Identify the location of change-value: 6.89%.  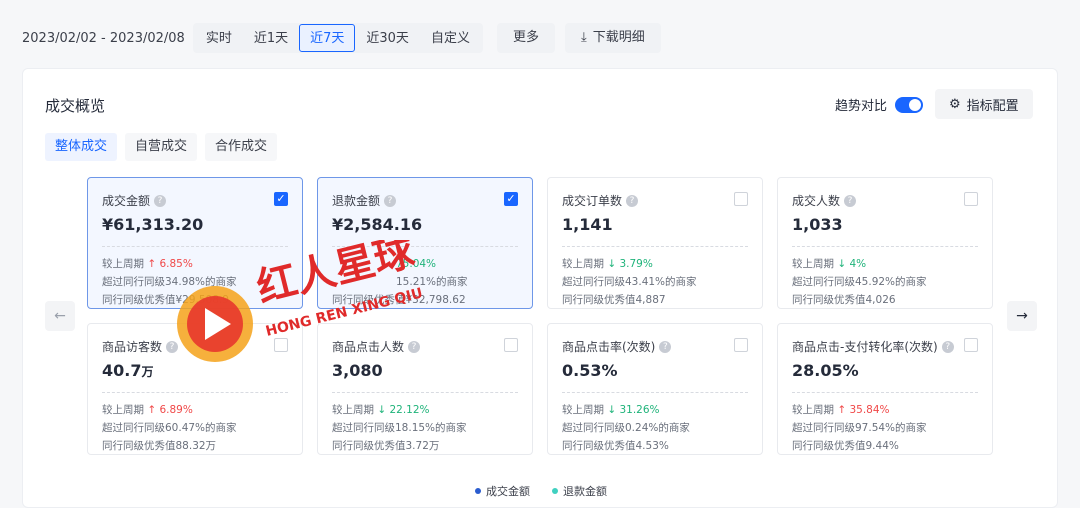
(176, 410).